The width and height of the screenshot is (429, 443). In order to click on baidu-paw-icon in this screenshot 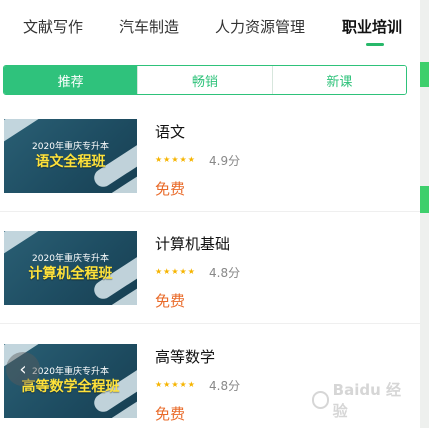, I will do `click(320, 400)`.